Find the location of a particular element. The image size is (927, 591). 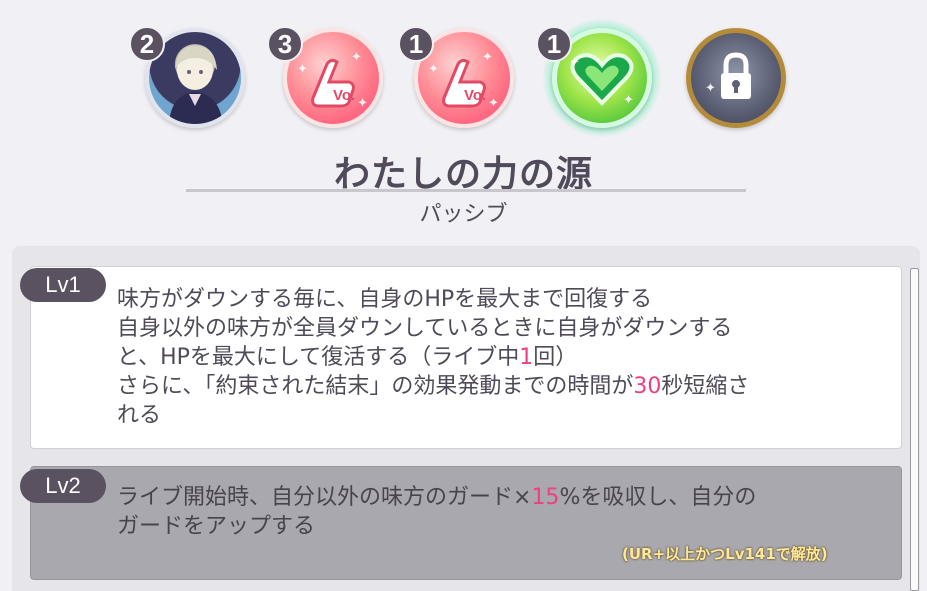

level-description: ライブ開始時、自分以外の味方のガード×15%を吸収し、自分の ガードをアップする is located at coordinates (436, 512).